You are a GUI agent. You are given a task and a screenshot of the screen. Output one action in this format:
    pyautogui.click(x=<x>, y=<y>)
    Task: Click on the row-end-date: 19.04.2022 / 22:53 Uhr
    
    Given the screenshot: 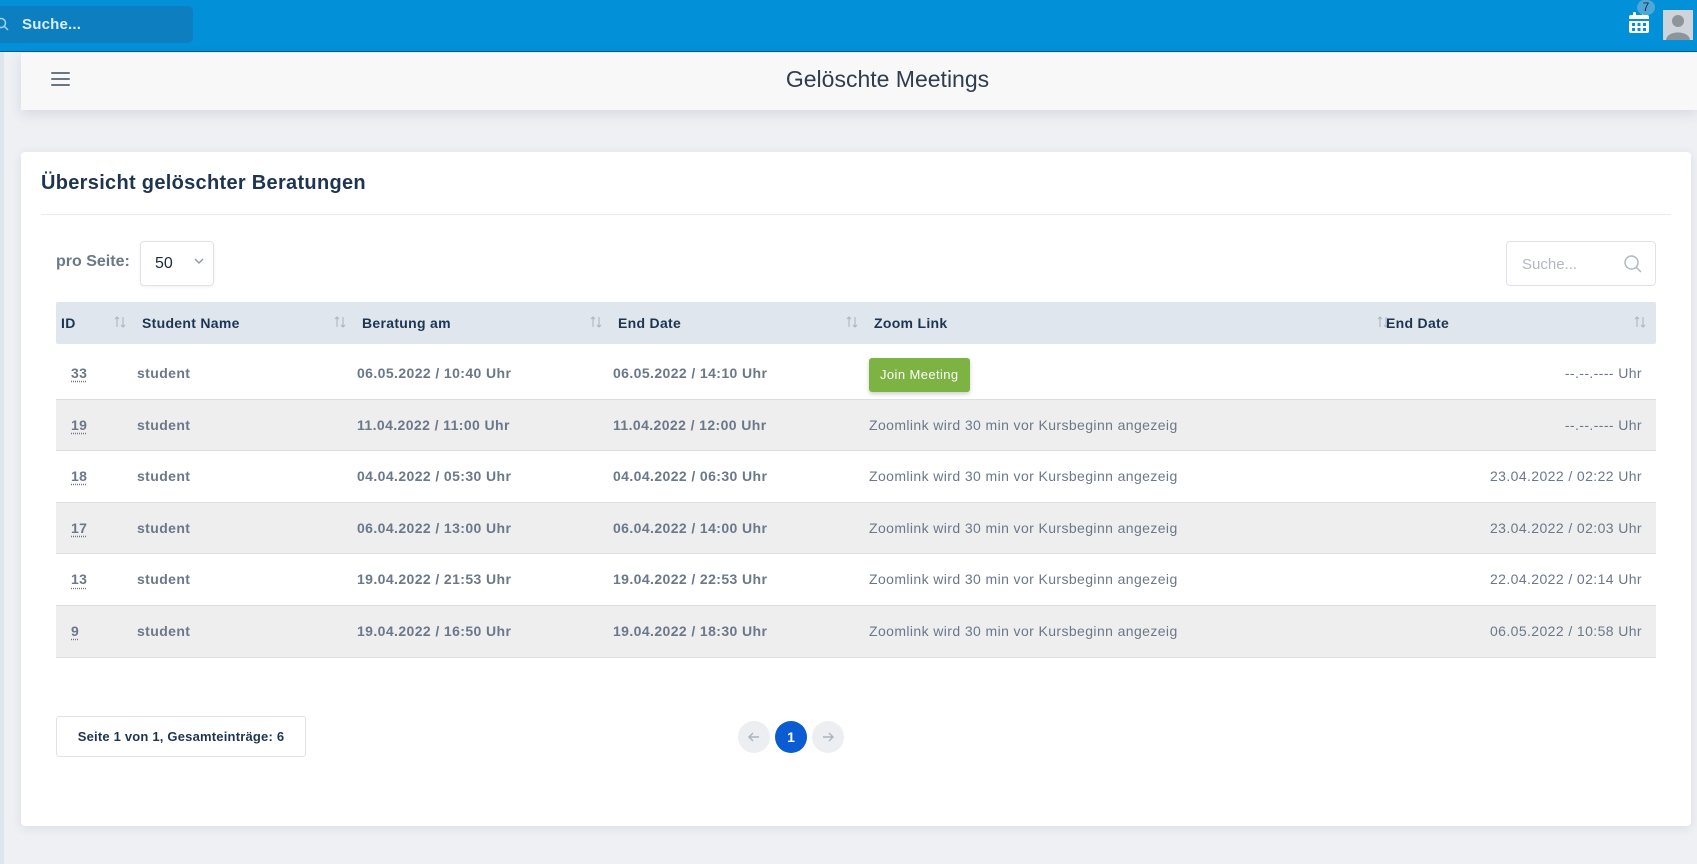 What is the action you would take?
    pyautogui.click(x=690, y=579)
    